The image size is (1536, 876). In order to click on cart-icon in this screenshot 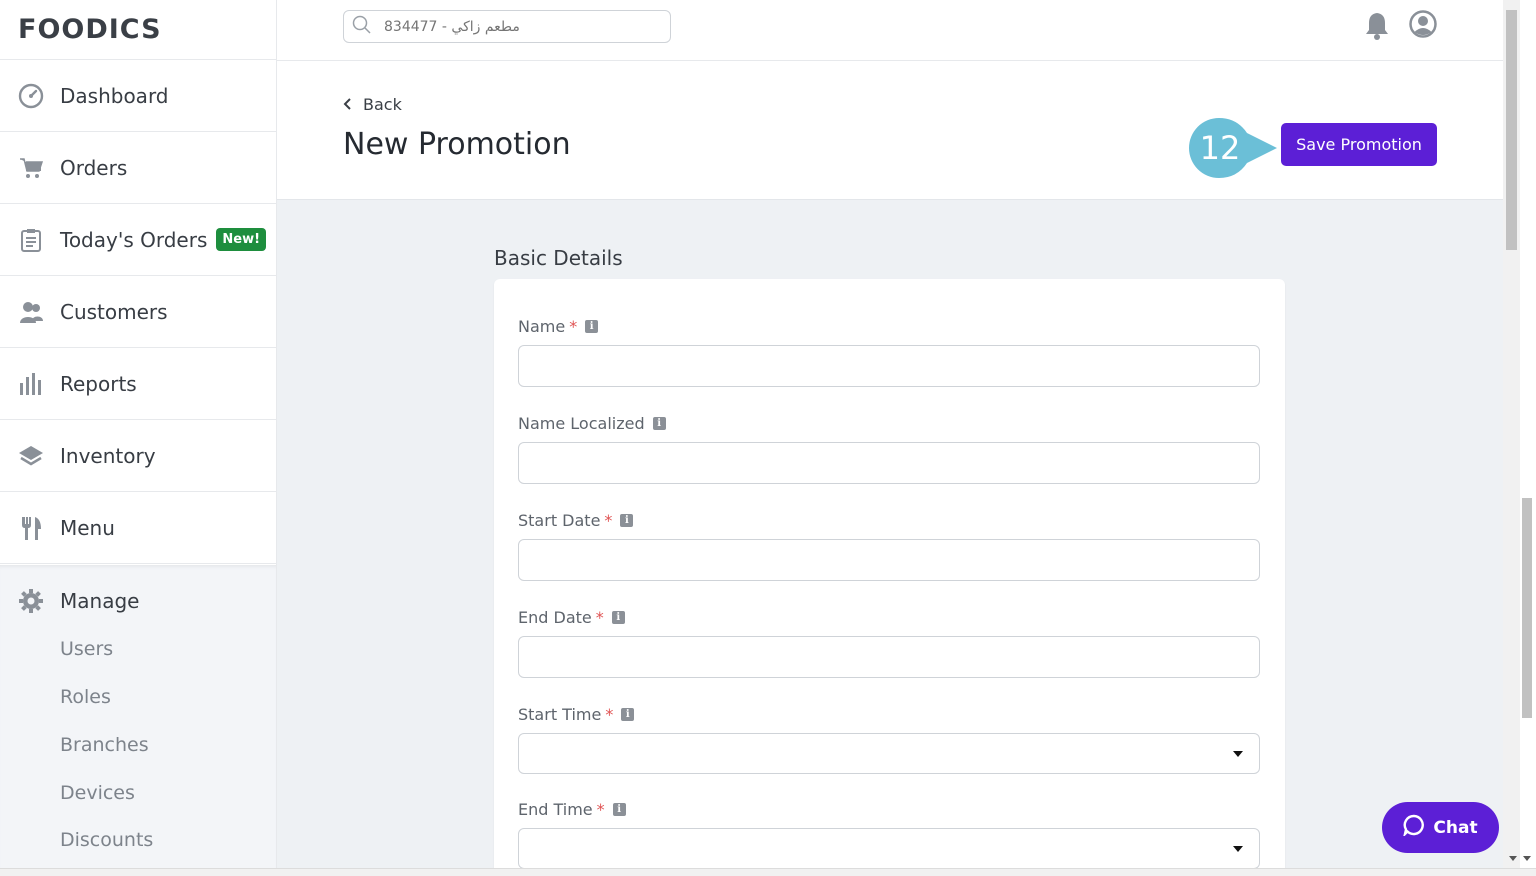, I will do `click(31, 168)`.